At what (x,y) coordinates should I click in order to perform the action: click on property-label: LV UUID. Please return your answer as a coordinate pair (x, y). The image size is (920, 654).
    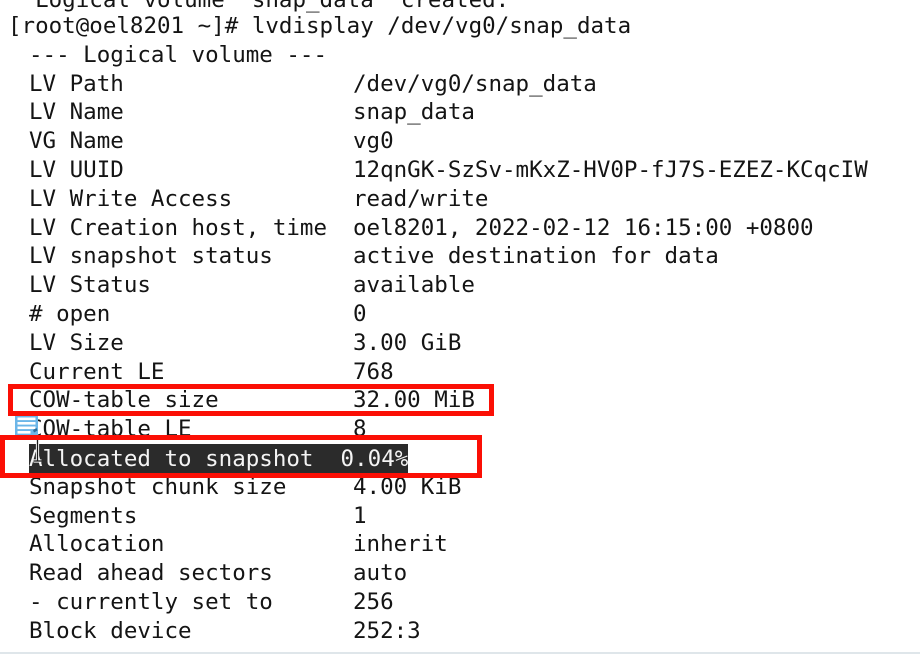
    Looking at the image, I should click on (76, 170).